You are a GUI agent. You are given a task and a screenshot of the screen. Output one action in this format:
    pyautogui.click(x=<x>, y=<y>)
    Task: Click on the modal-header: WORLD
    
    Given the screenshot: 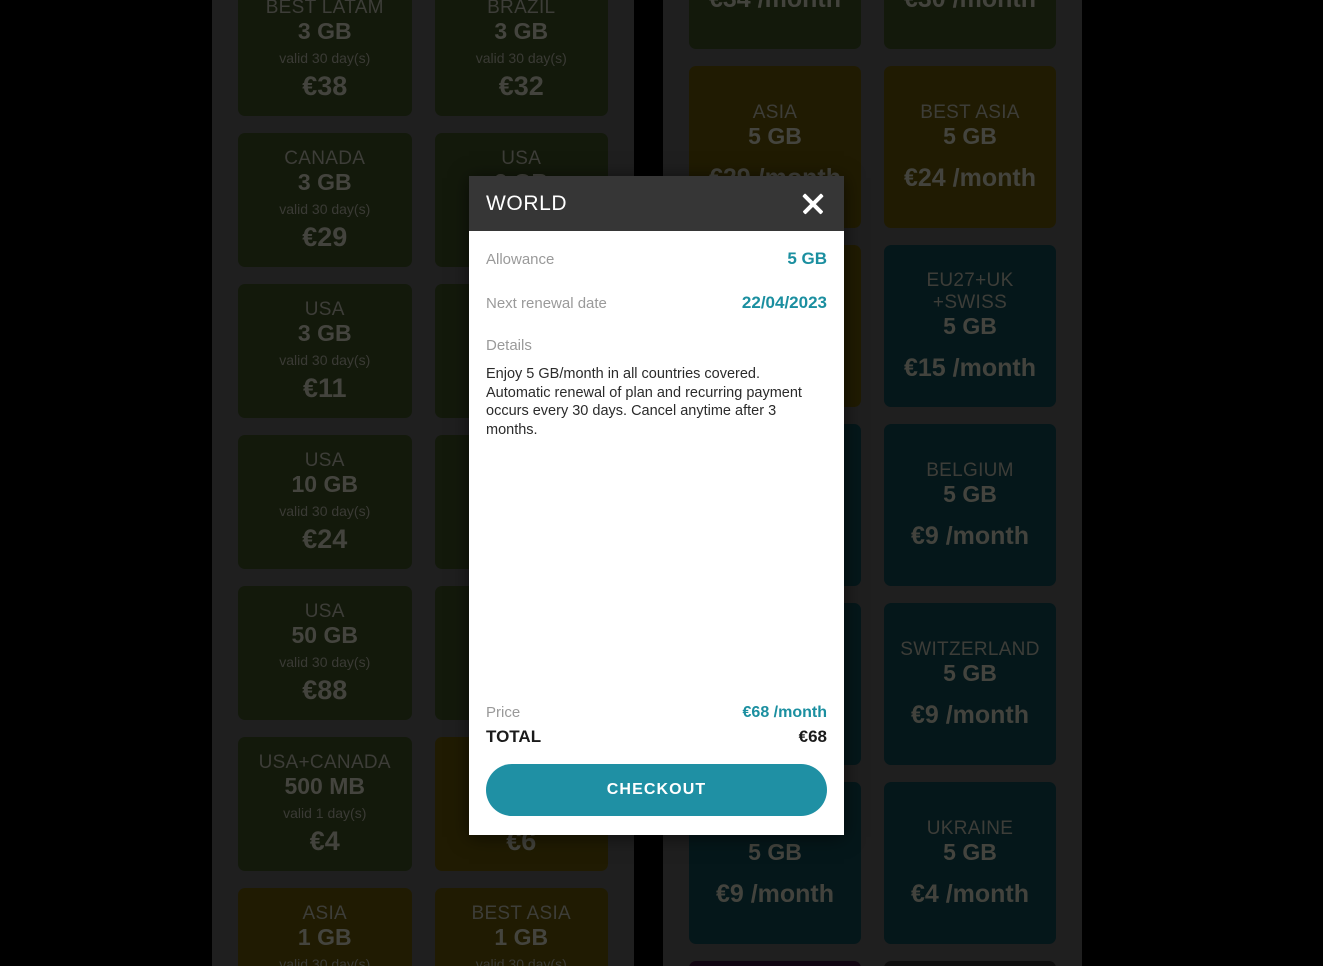 What is the action you would take?
    pyautogui.click(x=656, y=203)
    